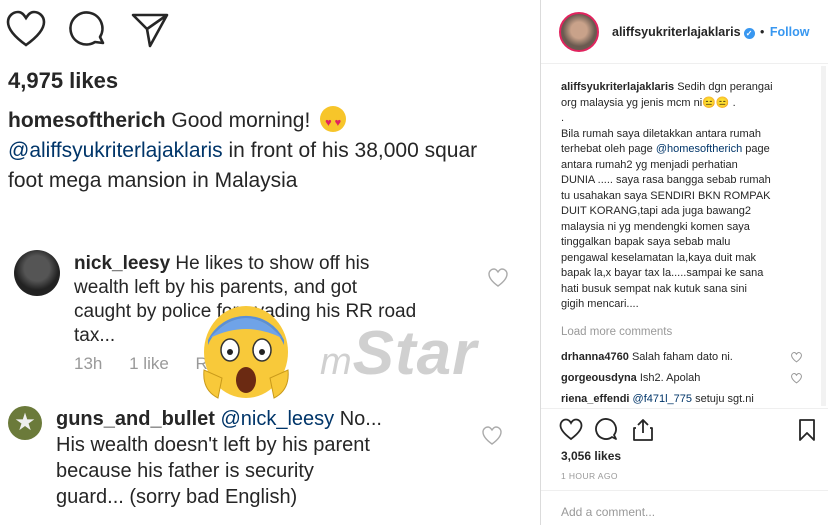 This screenshot has height=525, width=828. I want to click on caption-text: foot mega mansion in Malaysia, so click(153, 180).